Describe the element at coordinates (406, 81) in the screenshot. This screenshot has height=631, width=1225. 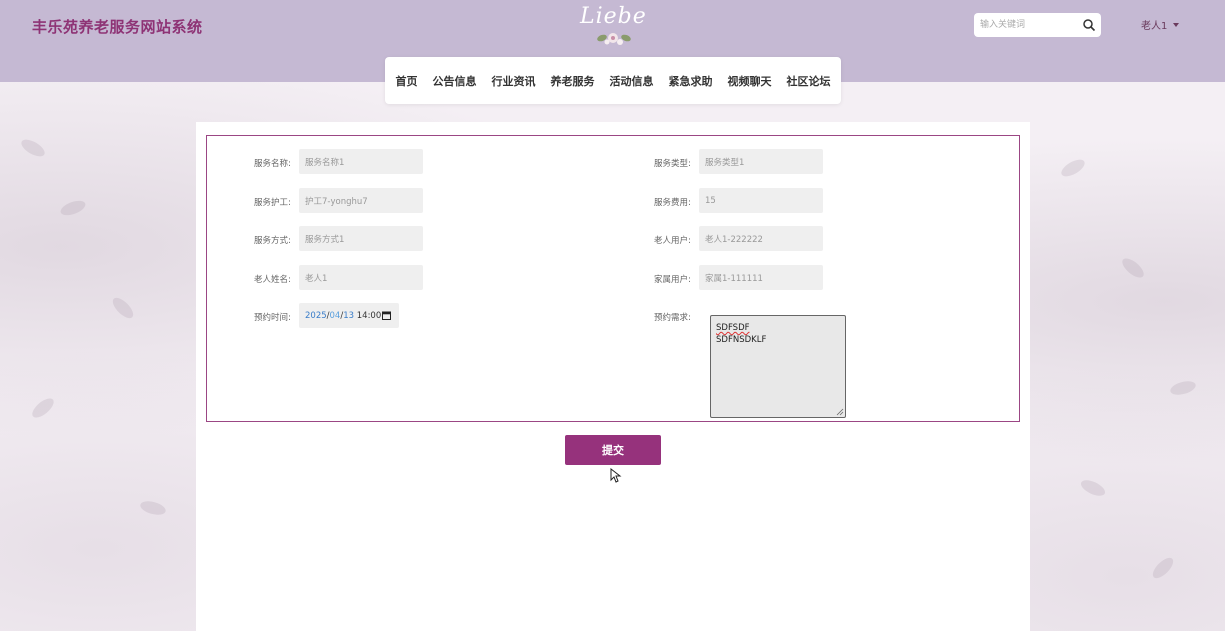
I see `nav-item-home: 首页` at that location.